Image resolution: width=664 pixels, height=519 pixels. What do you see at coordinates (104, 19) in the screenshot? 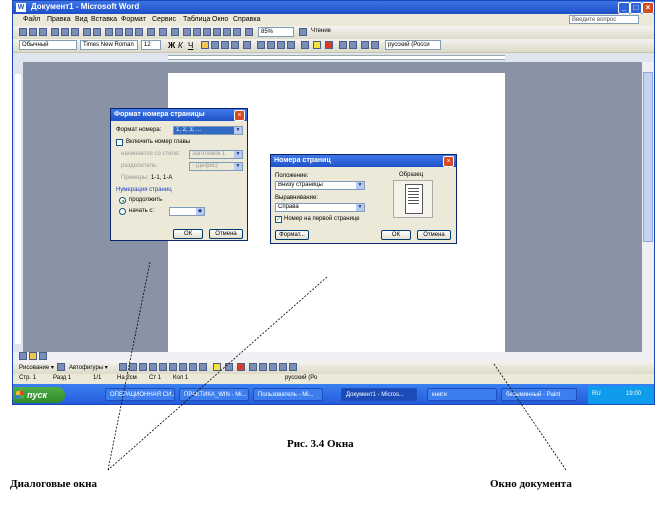
I see `menu-insert: Вставка` at bounding box center [104, 19].